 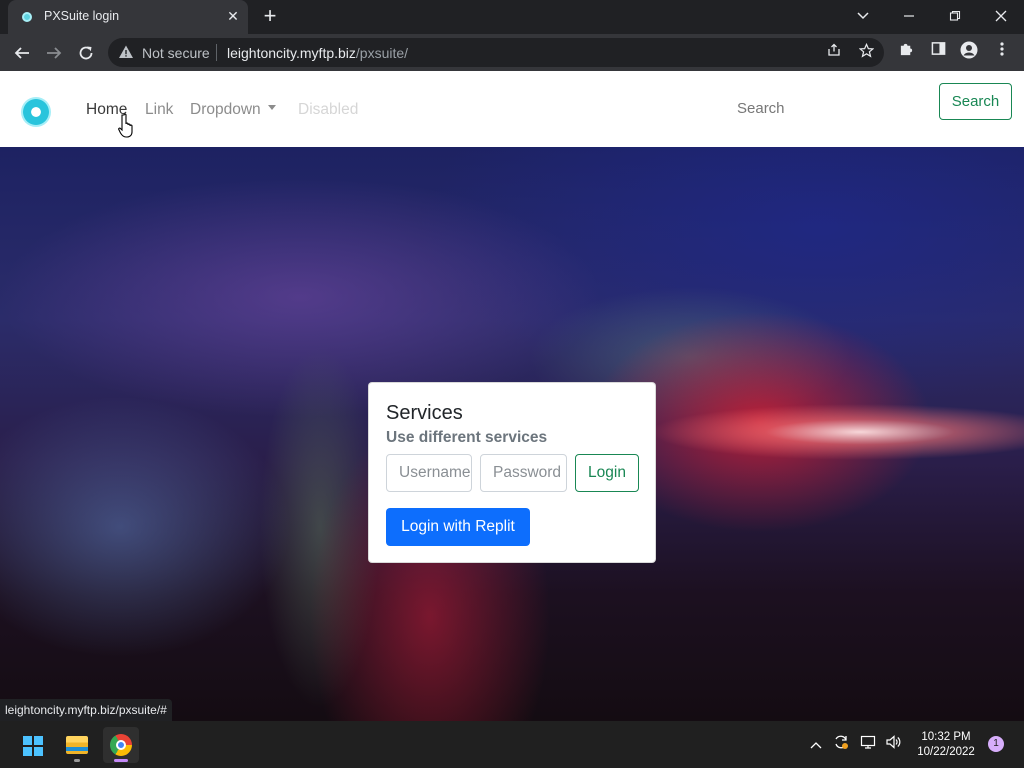 I want to click on folder-icon, so click(x=77, y=745).